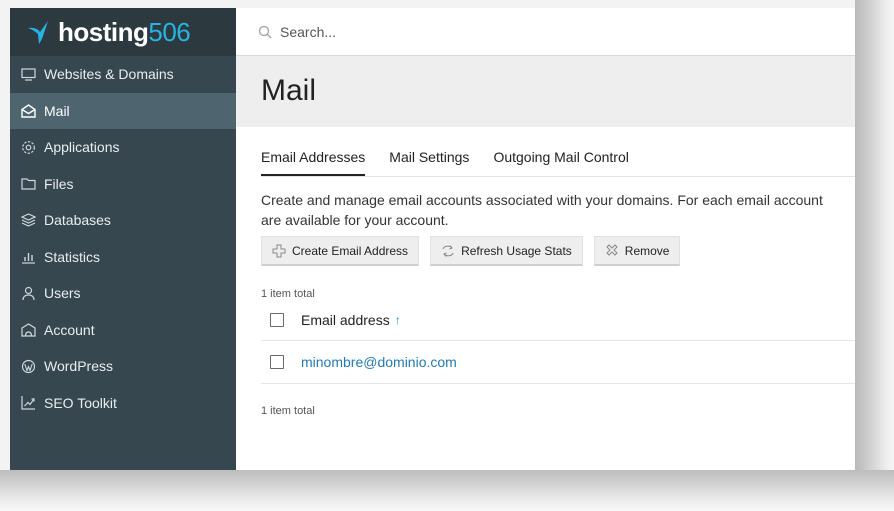  Describe the element at coordinates (78, 366) in the screenshot. I see `sidebar-item-label: WordPress` at that location.